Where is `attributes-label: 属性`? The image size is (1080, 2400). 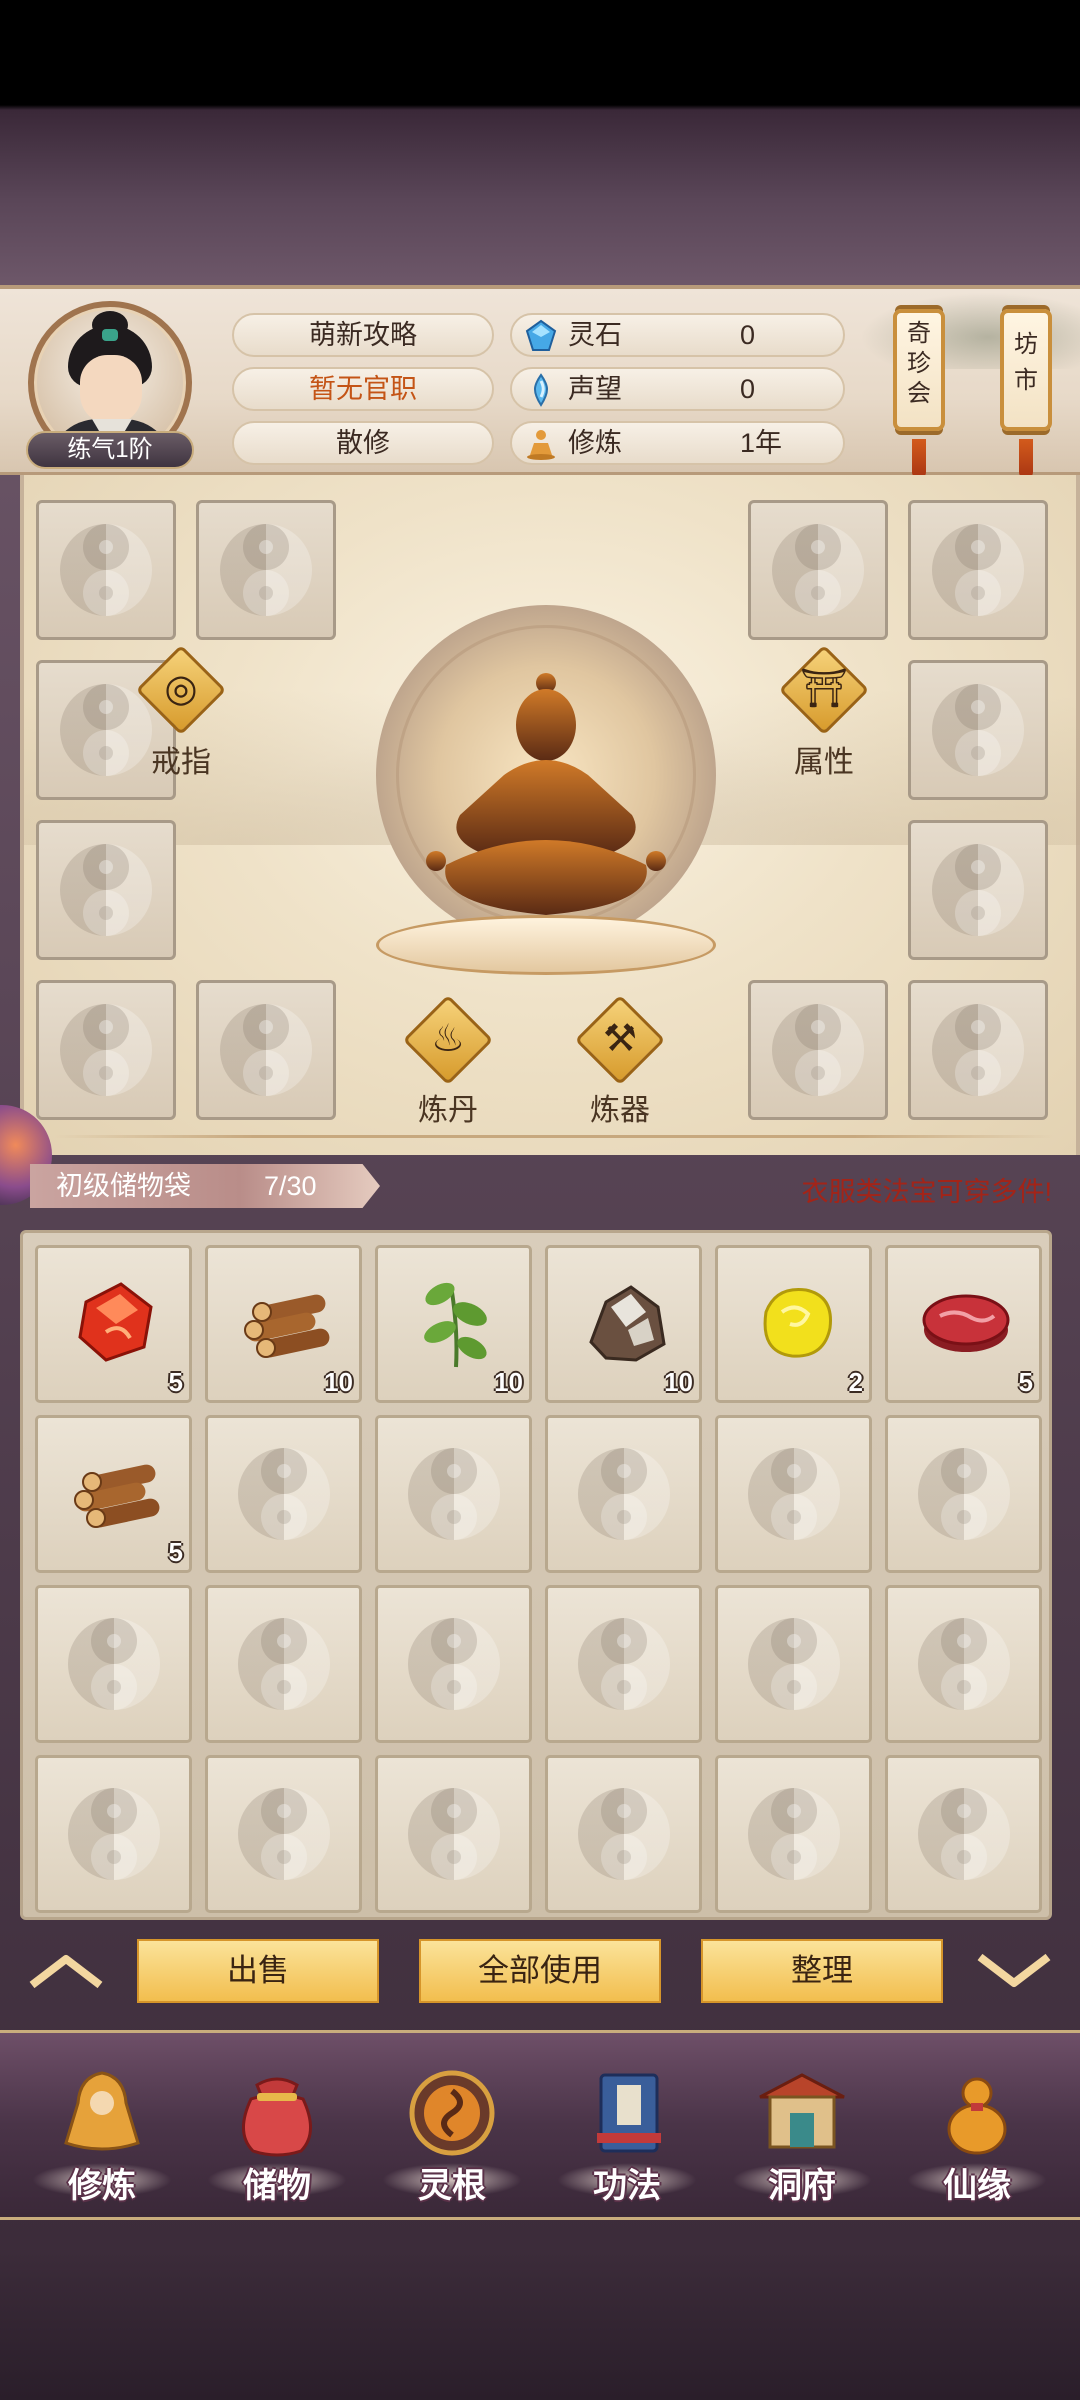 attributes-label: 属性 is located at coordinates (824, 762).